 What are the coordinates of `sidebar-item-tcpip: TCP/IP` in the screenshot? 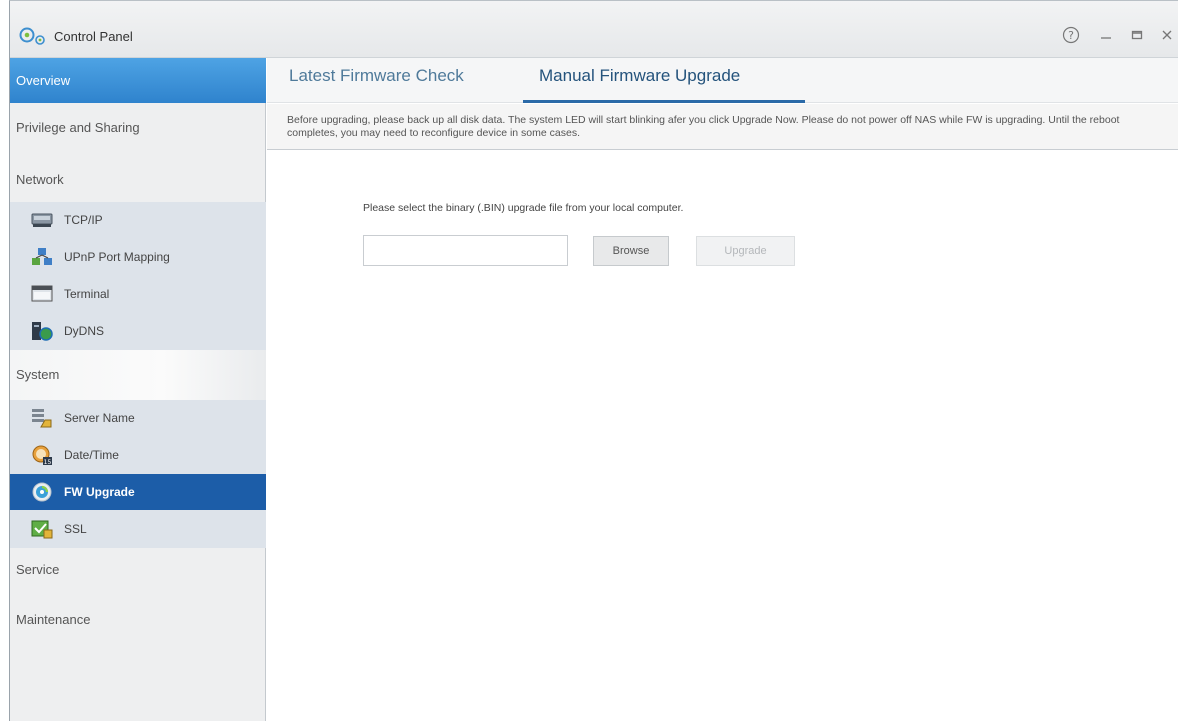 It's located at (138, 220).